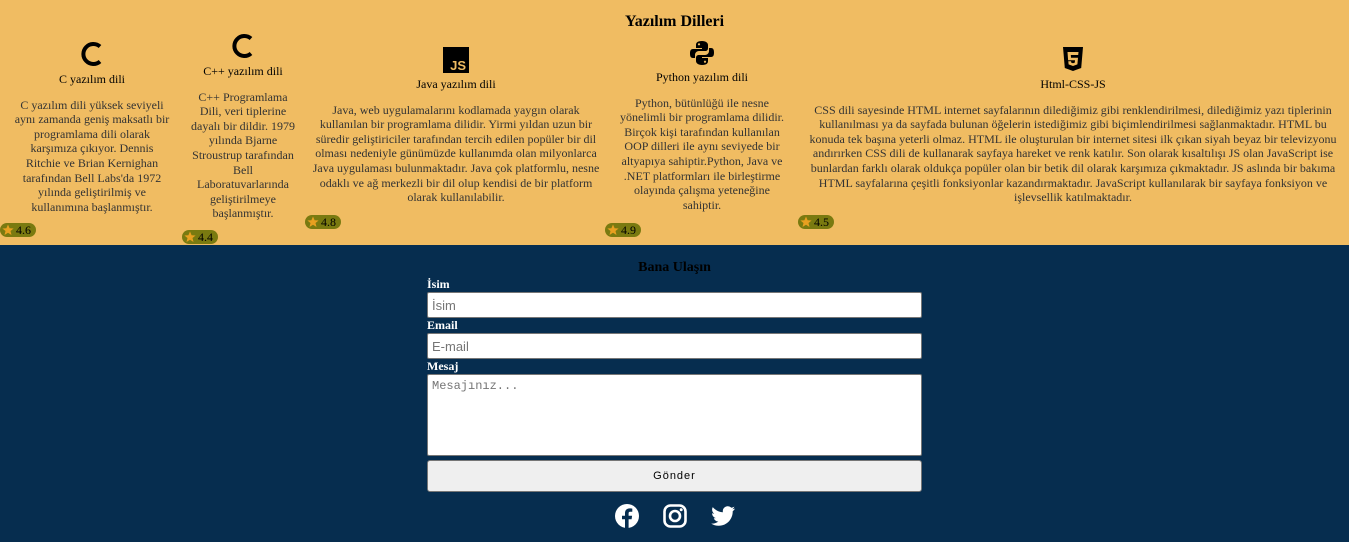  What do you see at coordinates (702, 53) in the screenshot?
I see `python-logo-icon` at bounding box center [702, 53].